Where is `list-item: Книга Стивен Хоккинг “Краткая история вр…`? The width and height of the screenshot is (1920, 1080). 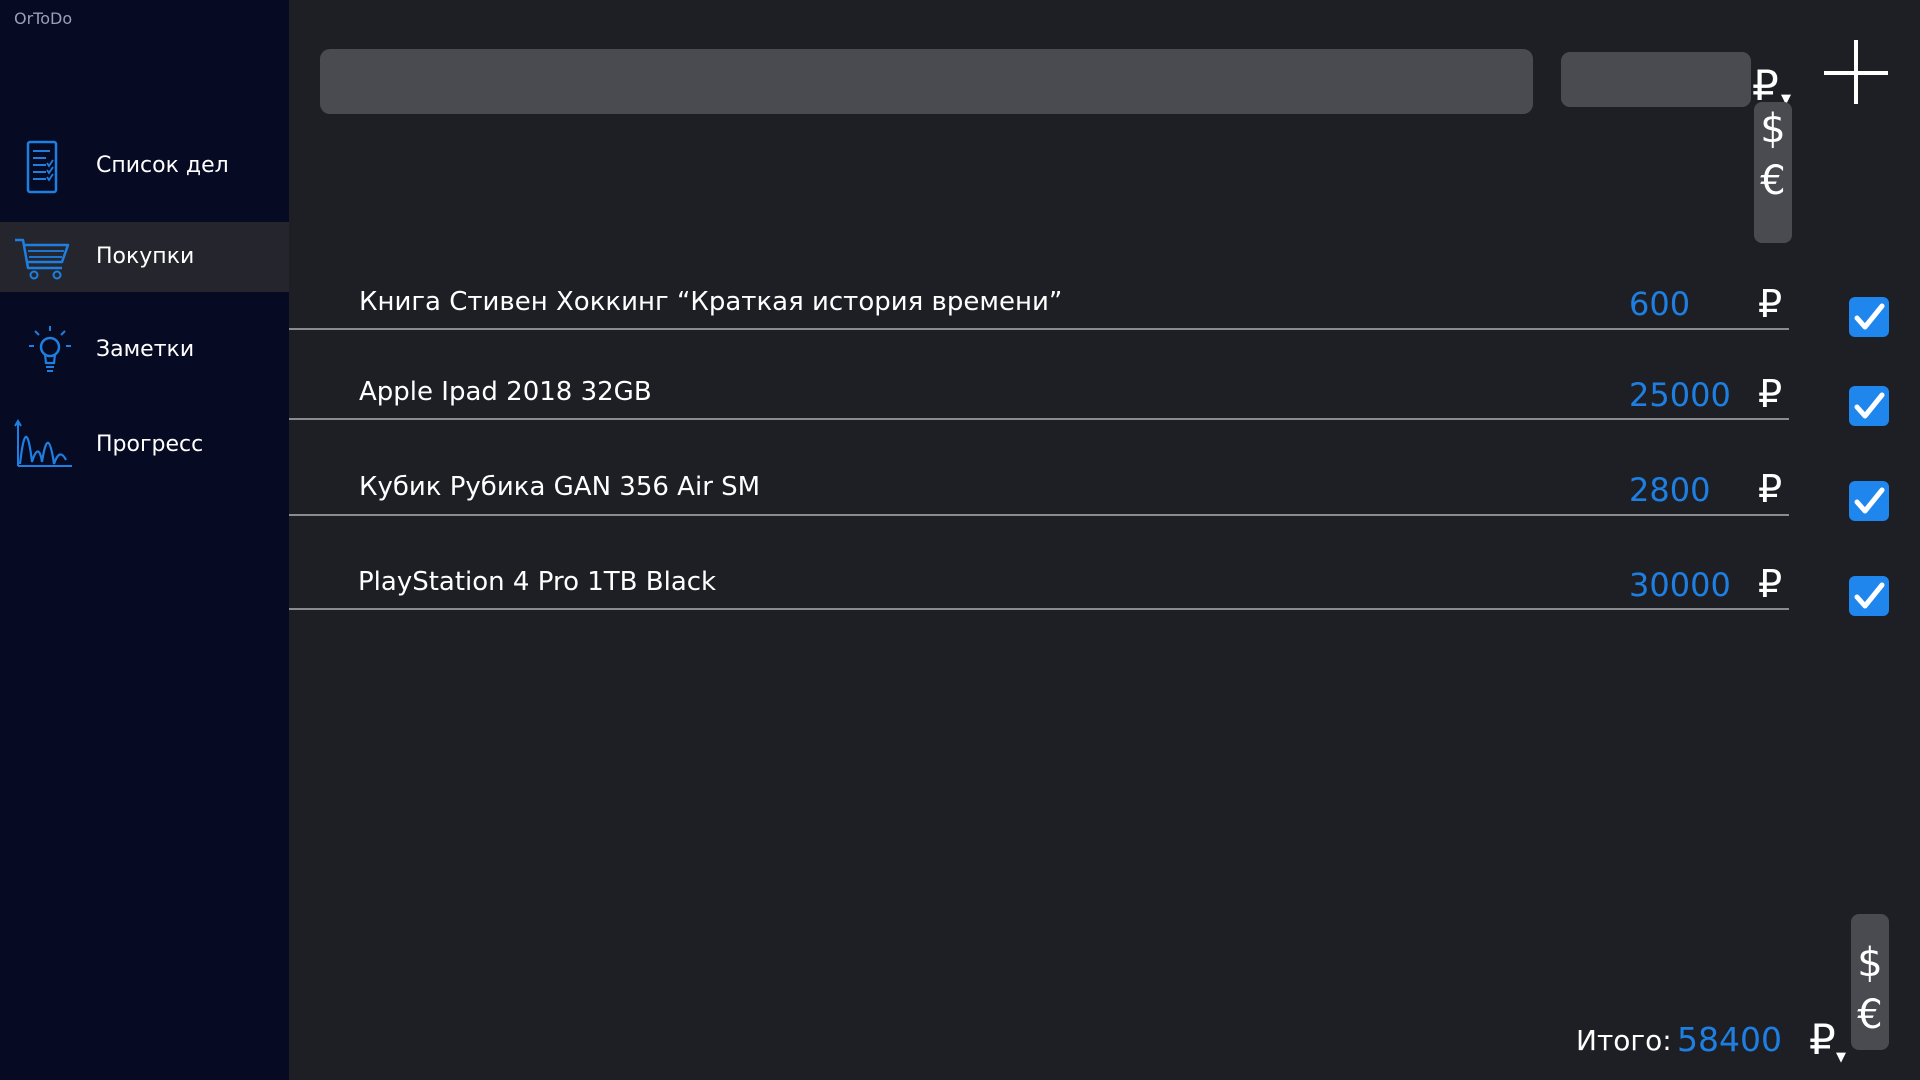 list-item: Книга Стивен Хоккинг “Краткая история вр… is located at coordinates (1089, 324).